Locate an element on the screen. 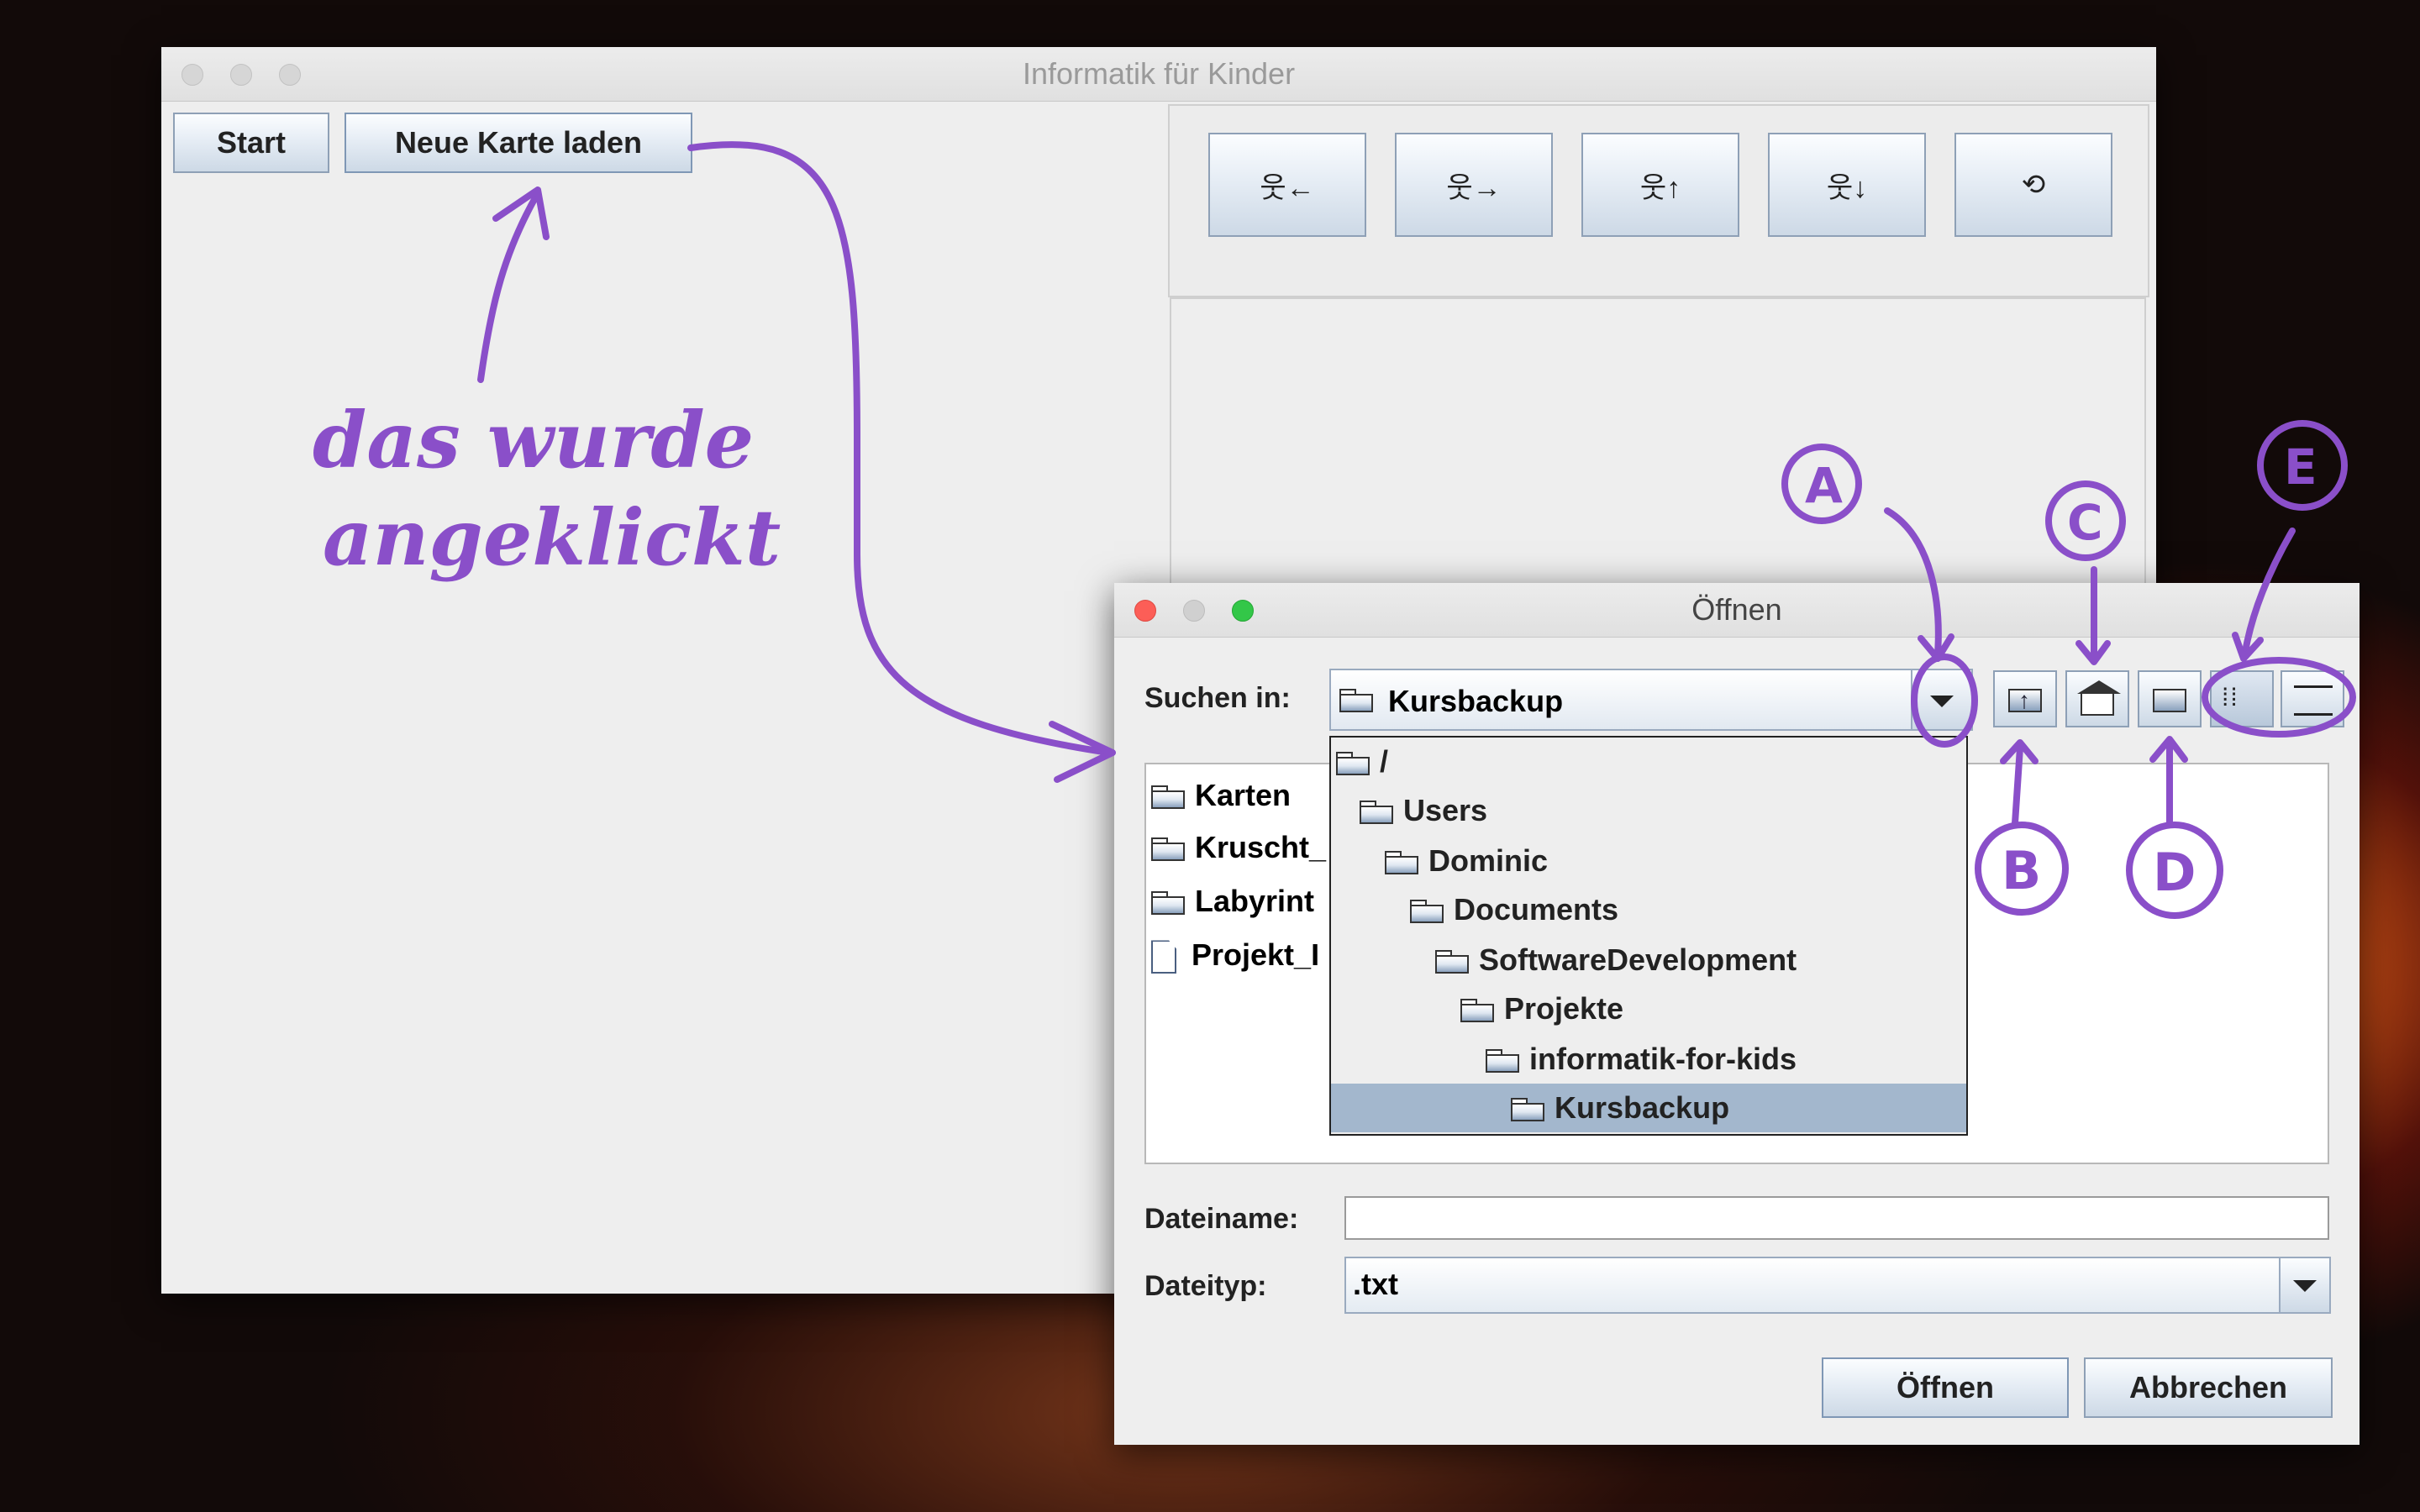  start-button: Start is located at coordinates (251, 143).